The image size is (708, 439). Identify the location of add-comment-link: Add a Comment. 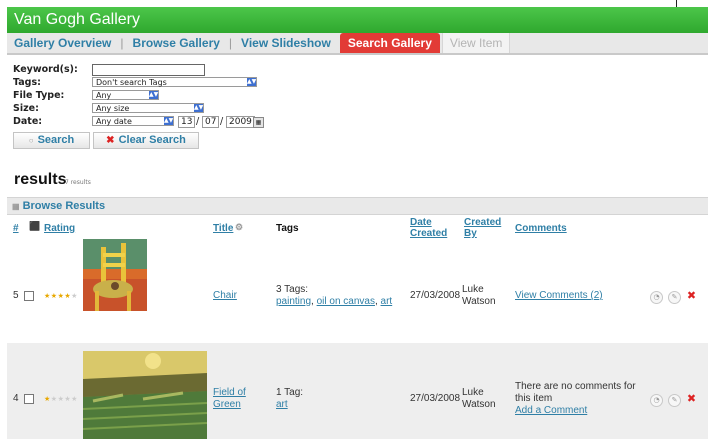
(579, 411).